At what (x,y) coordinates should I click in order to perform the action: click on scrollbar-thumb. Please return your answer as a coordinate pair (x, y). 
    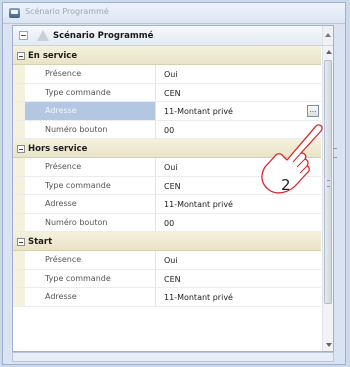
    Looking at the image, I should click on (328, 182).